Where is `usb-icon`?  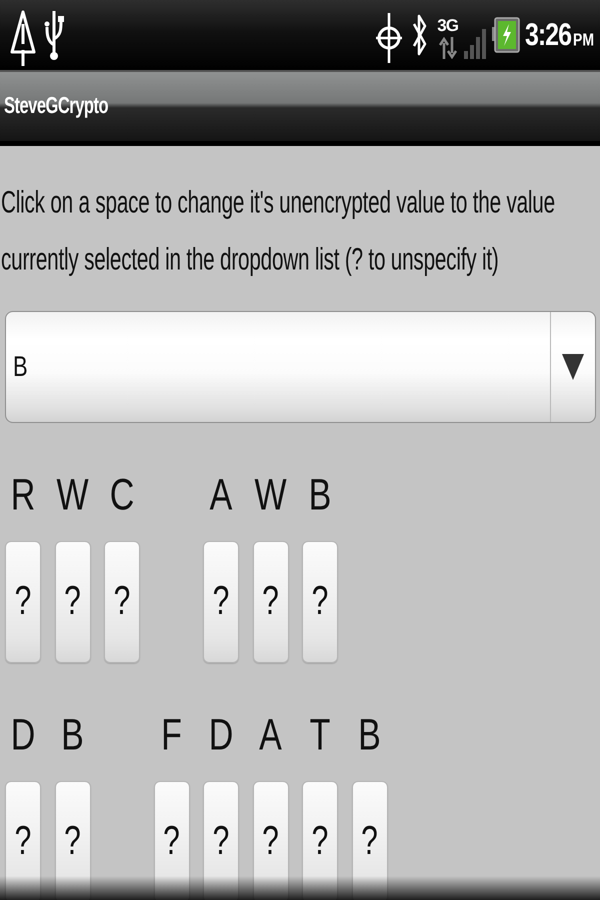
usb-icon is located at coordinates (54, 35).